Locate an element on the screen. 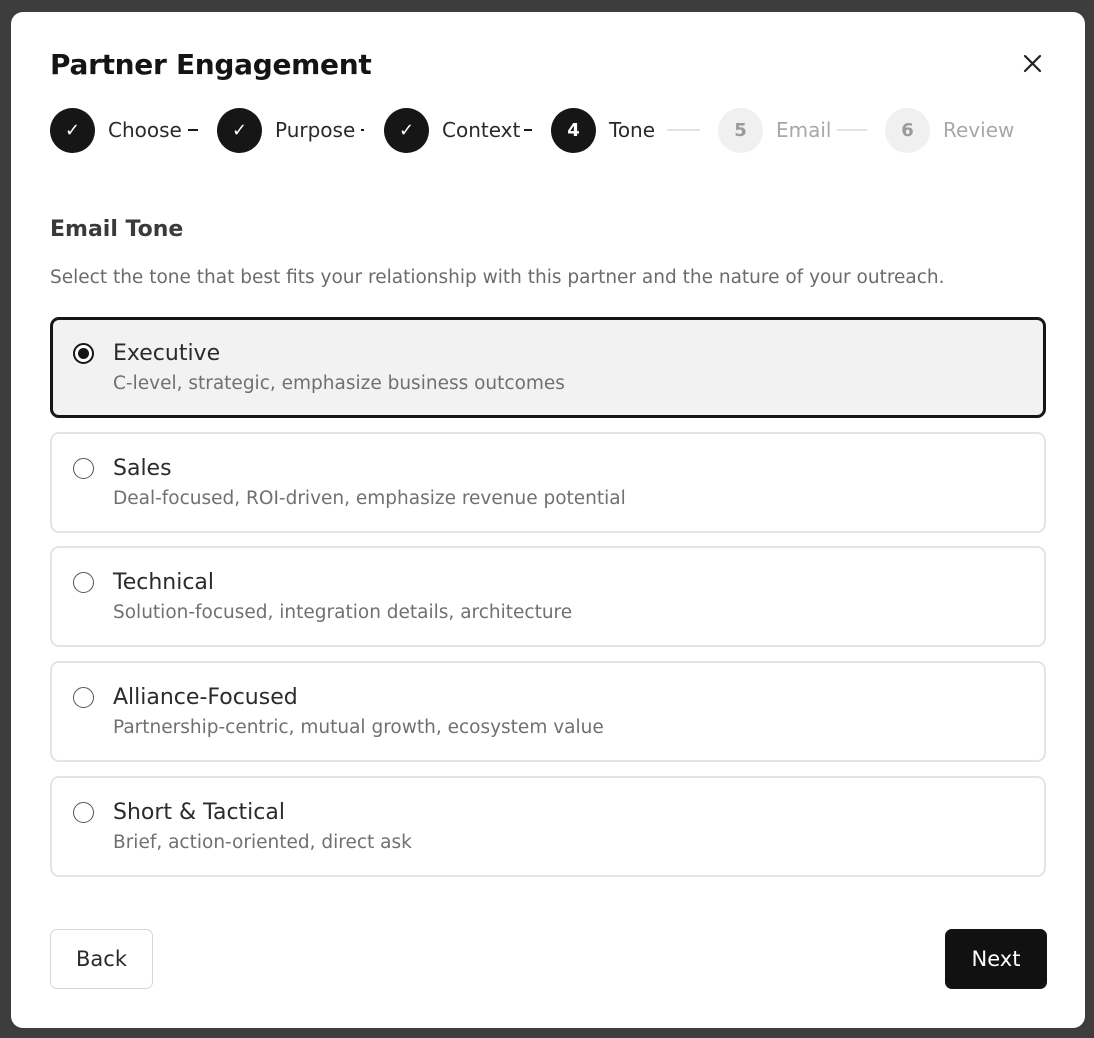 The image size is (1094, 1038). step-review: 6 Review is located at coordinates (949, 130).